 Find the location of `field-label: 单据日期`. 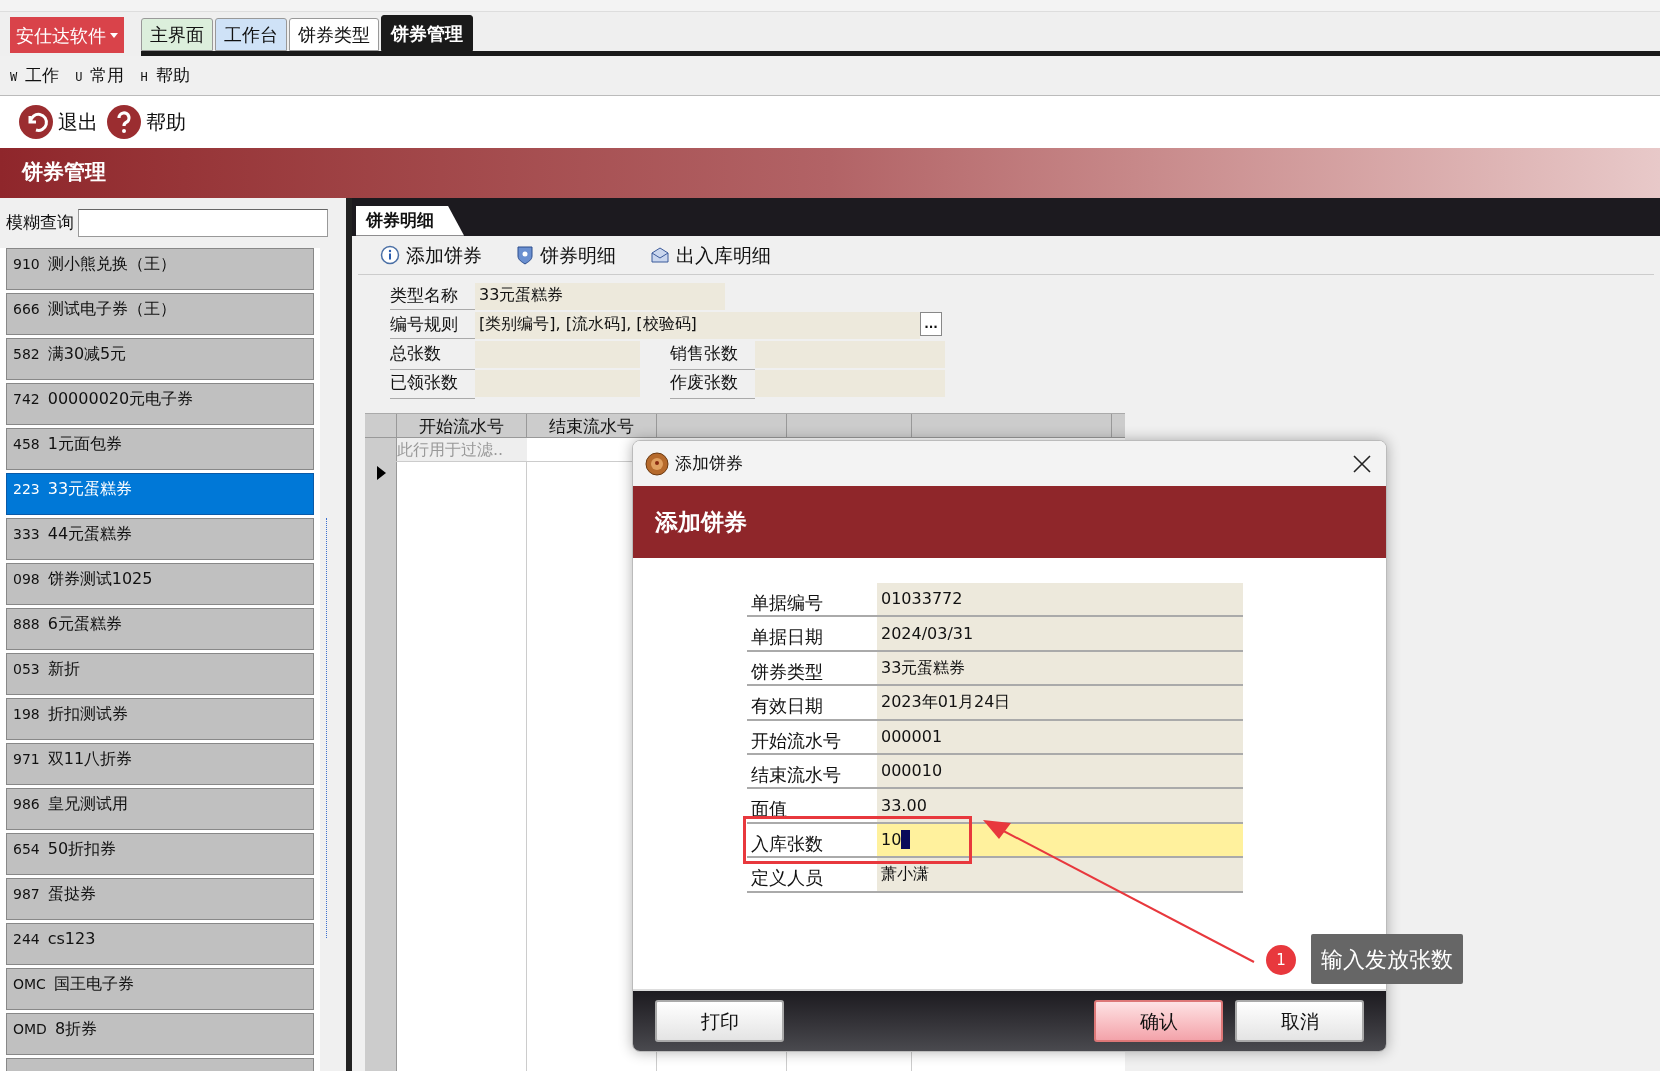

field-label: 单据日期 is located at coordinates (787, 637).